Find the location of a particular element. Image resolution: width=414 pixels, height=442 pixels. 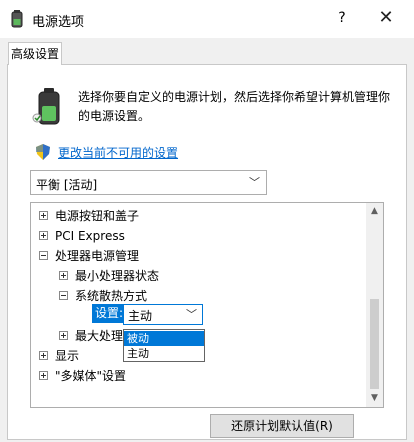

close-button: ✕ is located at coordinates (386, 18).